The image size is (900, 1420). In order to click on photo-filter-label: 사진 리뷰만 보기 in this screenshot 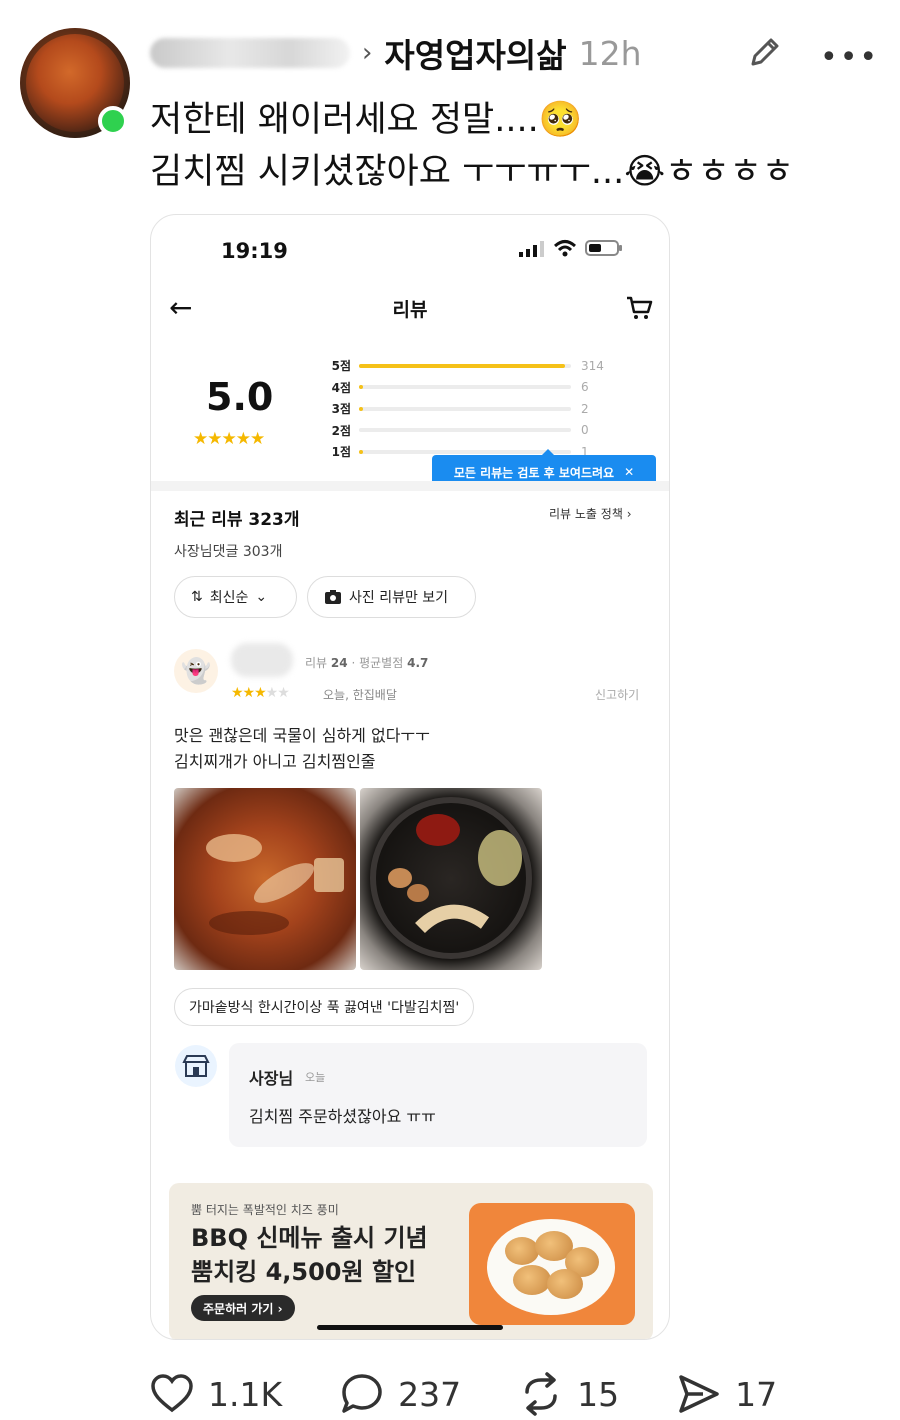, I will do `click(399, 598)`.